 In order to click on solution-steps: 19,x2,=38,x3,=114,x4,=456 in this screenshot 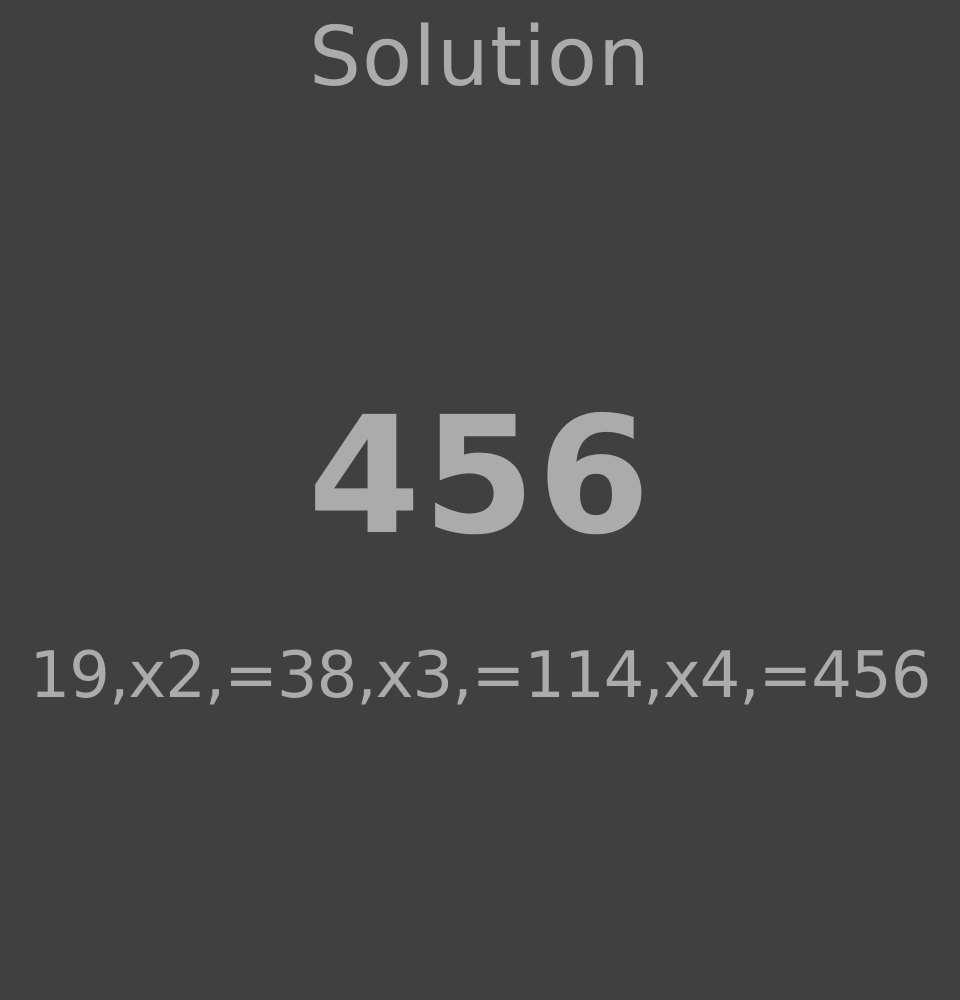, I will do `click(480, 676)`.